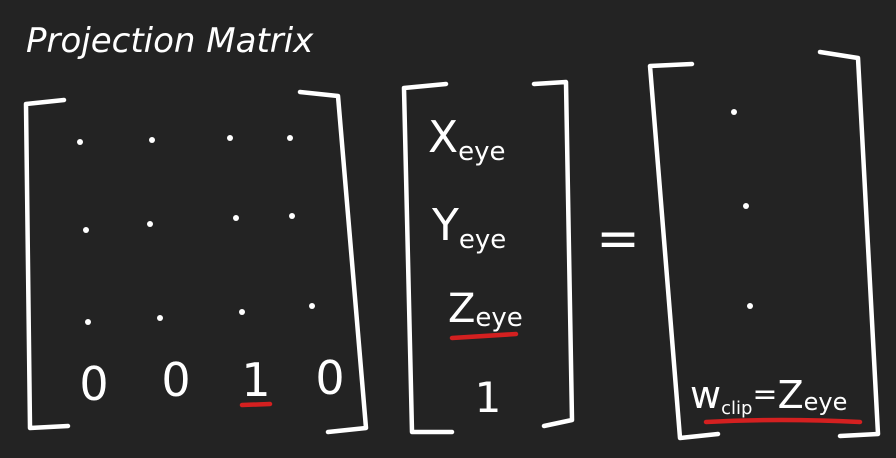 This screenshot has height=458, width=896. What do you see at coordinates (485, 309) in the screenshot?
I see `vector-entry-z: Zeye` at bounding box center [485, 309].